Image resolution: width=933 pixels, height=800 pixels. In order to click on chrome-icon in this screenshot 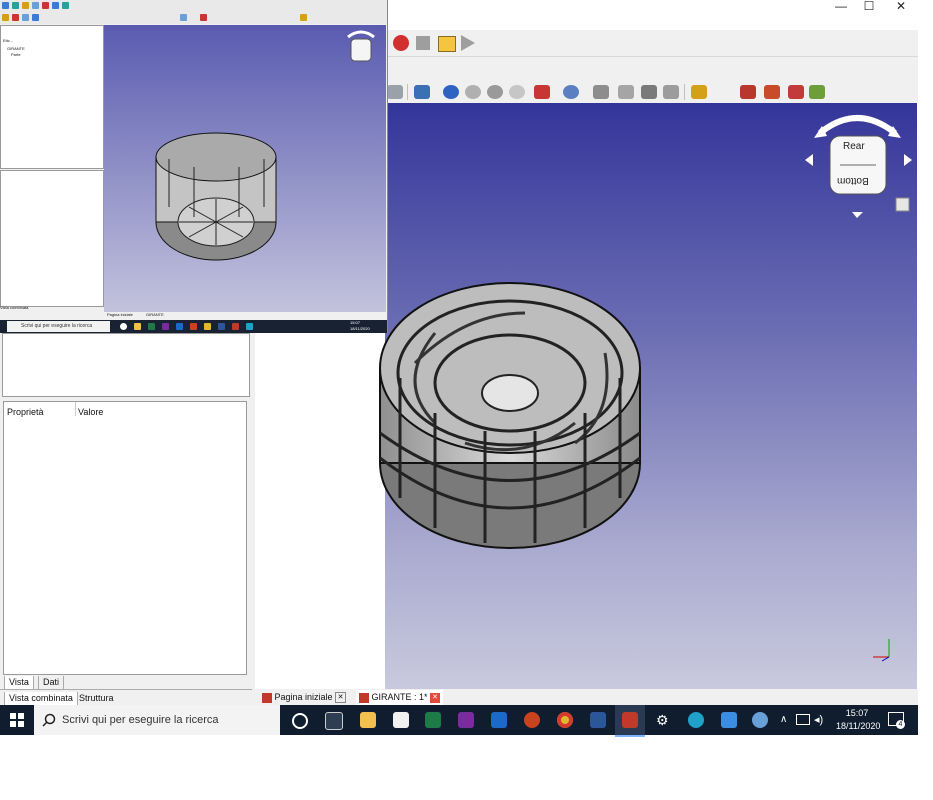, I will do `click(565, 720)`.